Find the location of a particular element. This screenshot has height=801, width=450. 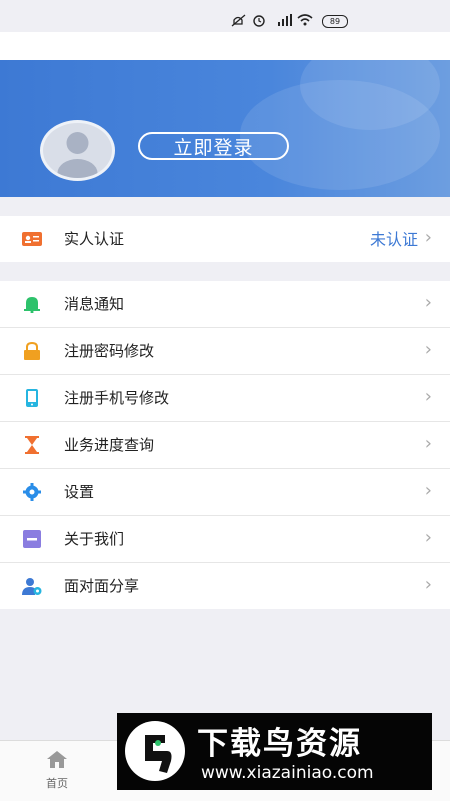

menu-item-settings: 设置 › is located at coordinates (225, 492).